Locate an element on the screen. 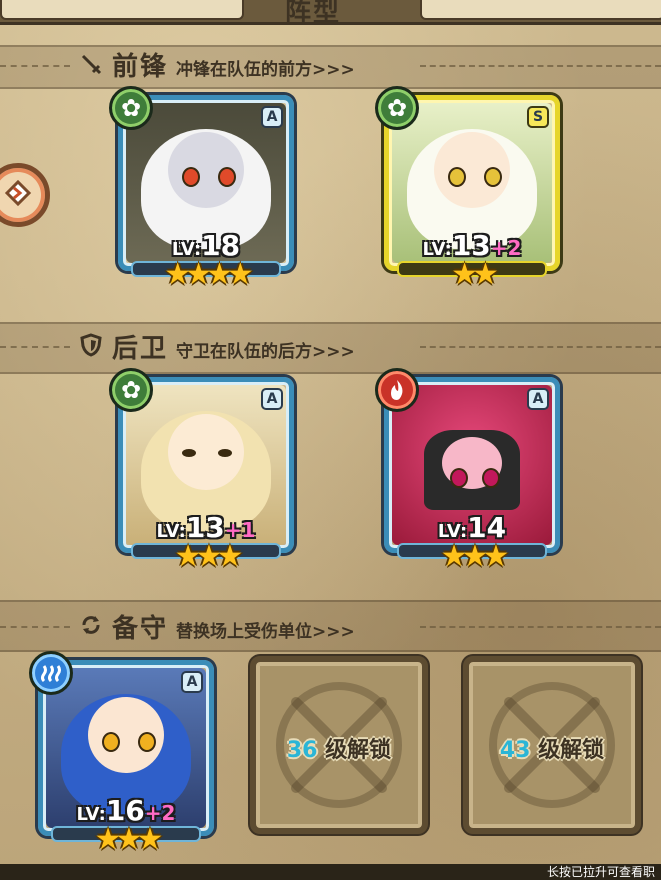 This screenshot has width=661, height=880. section-description: 替换场上受伤单位>>> is located at coordinates (265, 632).